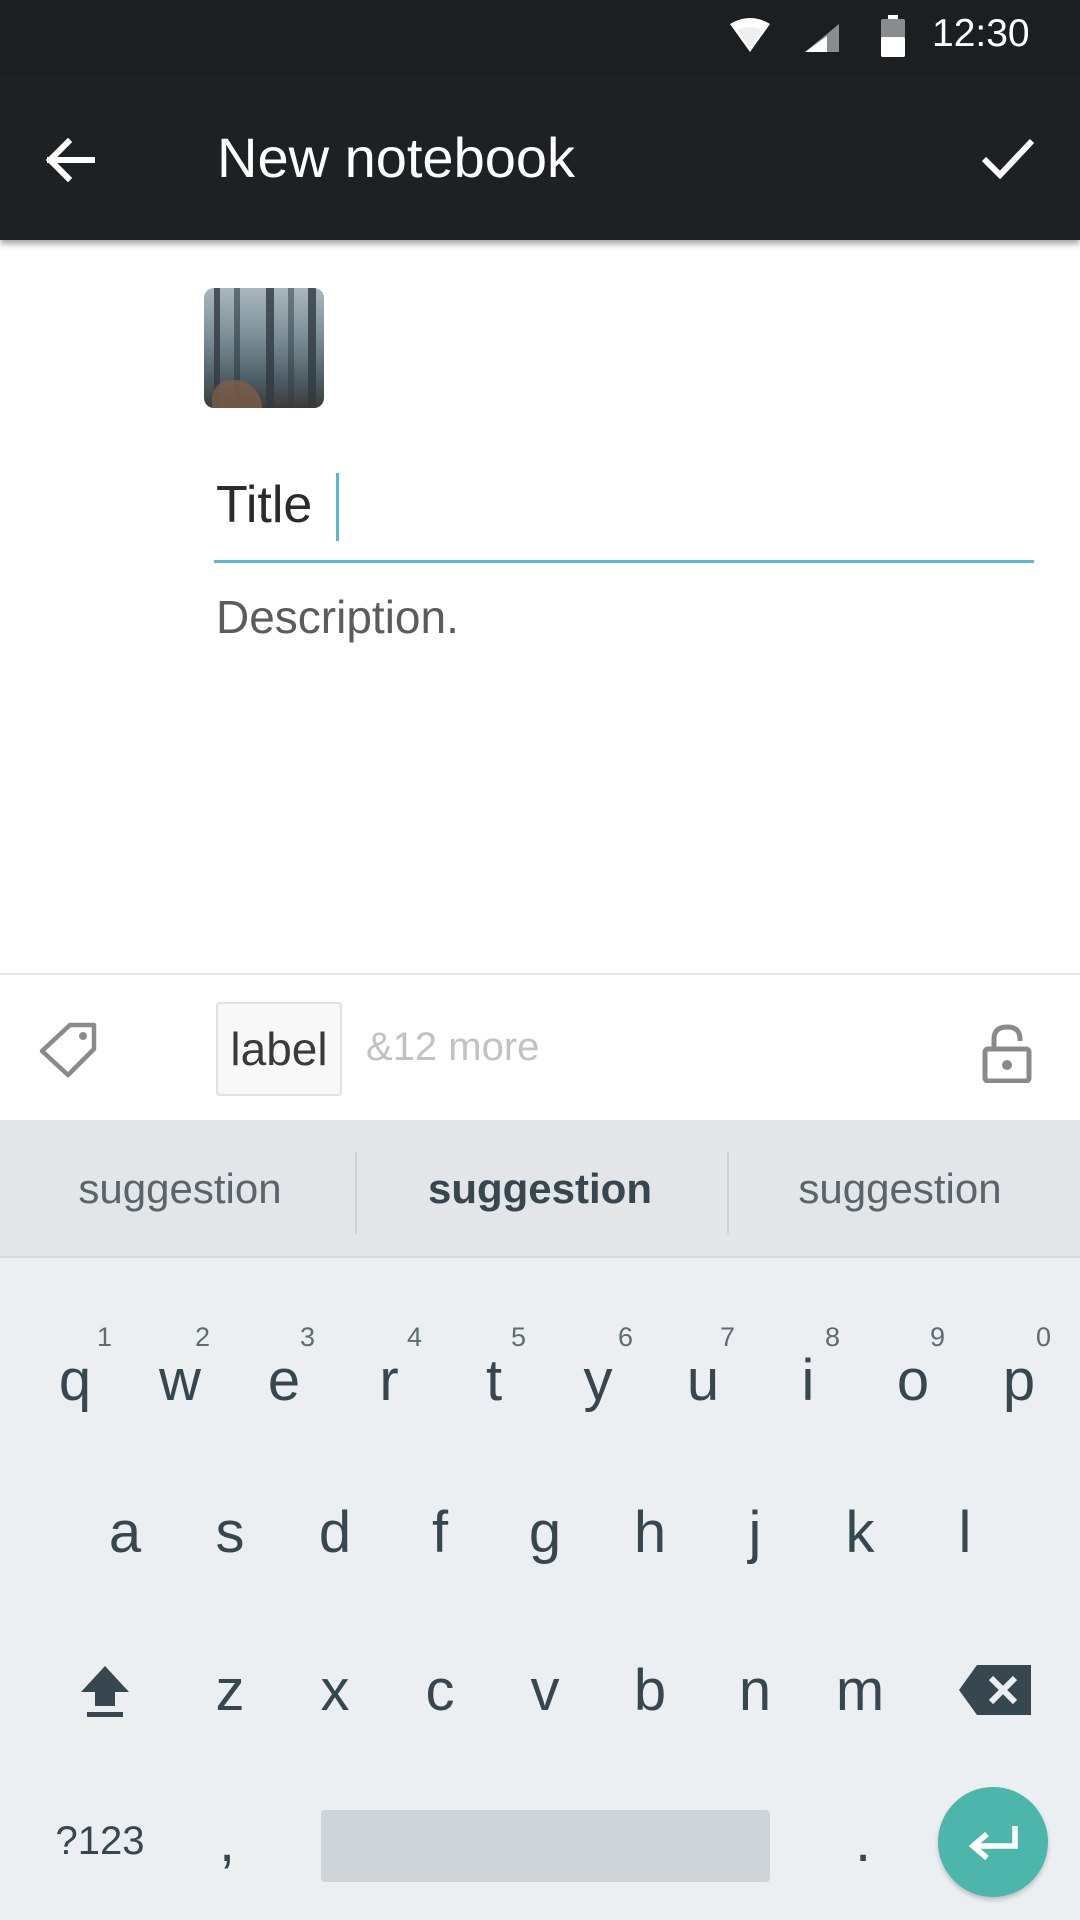  I want to click on comma-key: ,, so click(227, 1841).